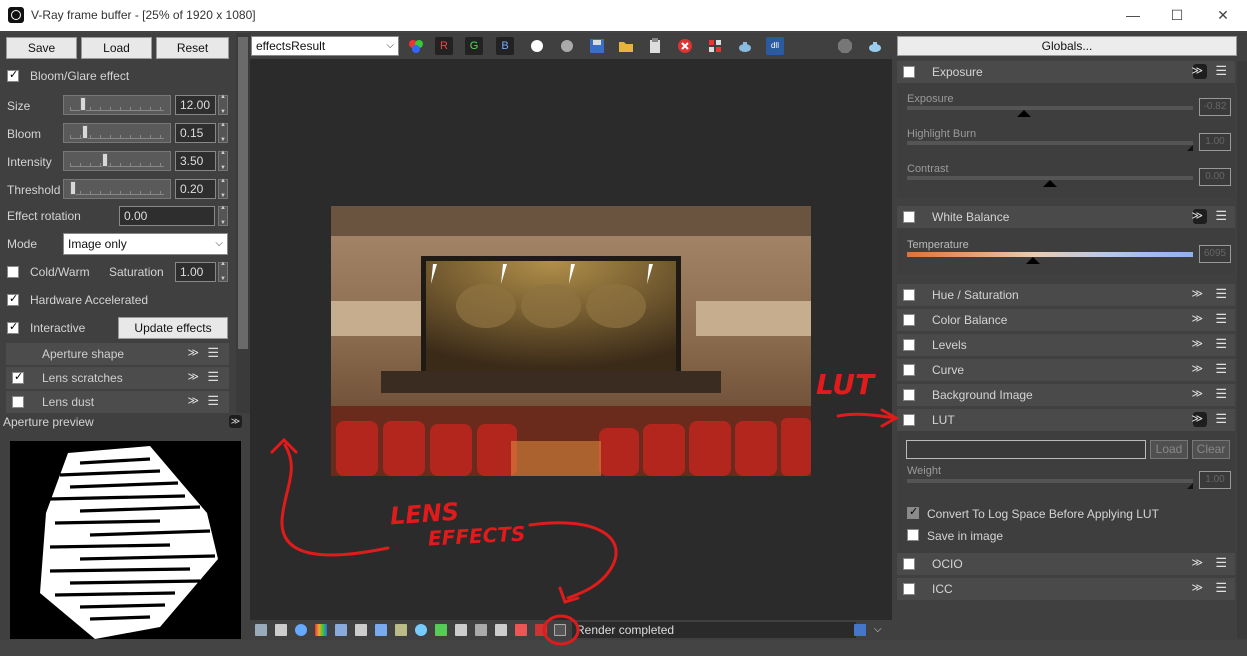 The image size is (1247, 656). I want to click on lens-scratches-checkbox, so click(18, 377).